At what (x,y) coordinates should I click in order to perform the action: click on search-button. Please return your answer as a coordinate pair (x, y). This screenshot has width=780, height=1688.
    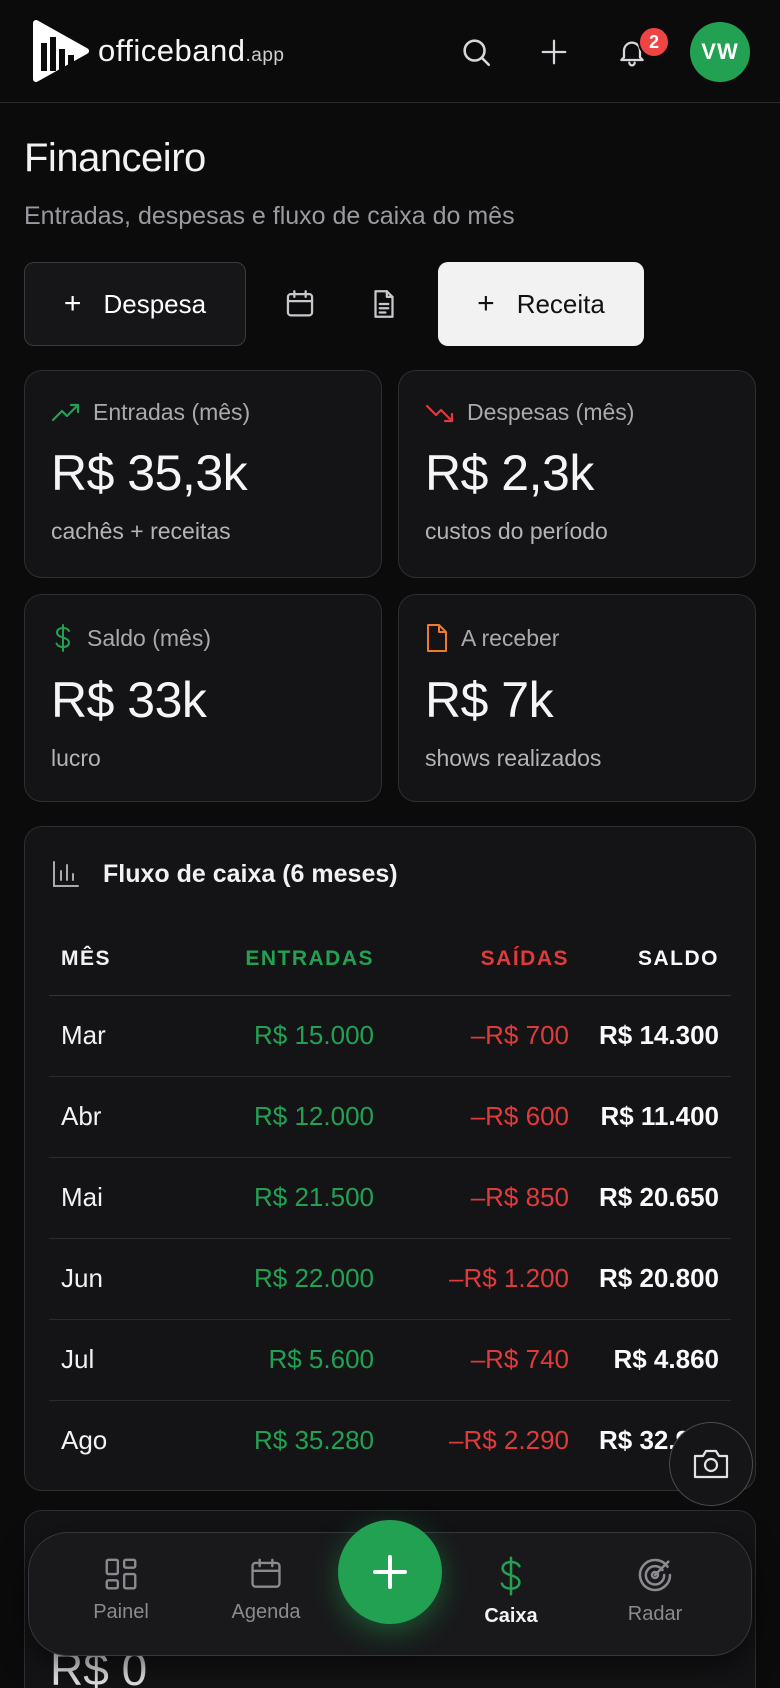
    Looking at the image, I should click on (476, 52).